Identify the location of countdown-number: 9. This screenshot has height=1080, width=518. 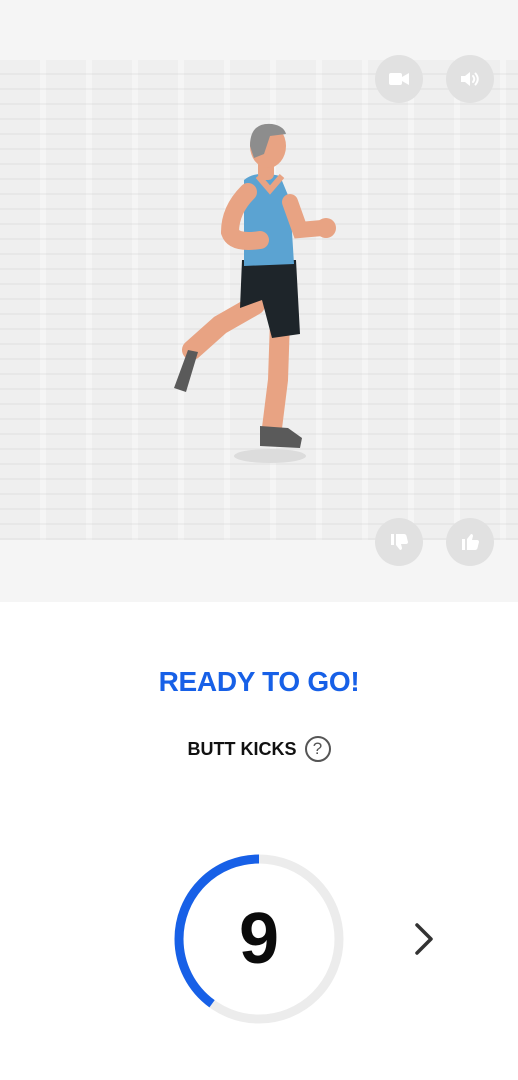
(259, 939).